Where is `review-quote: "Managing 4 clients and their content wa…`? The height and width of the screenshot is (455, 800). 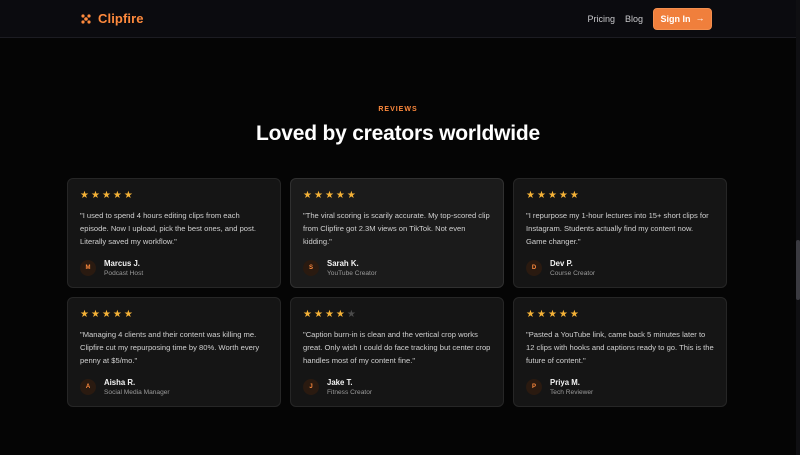 review-quote: "Managing 4 clients and their content wa… is located at coordinates (170, 347).